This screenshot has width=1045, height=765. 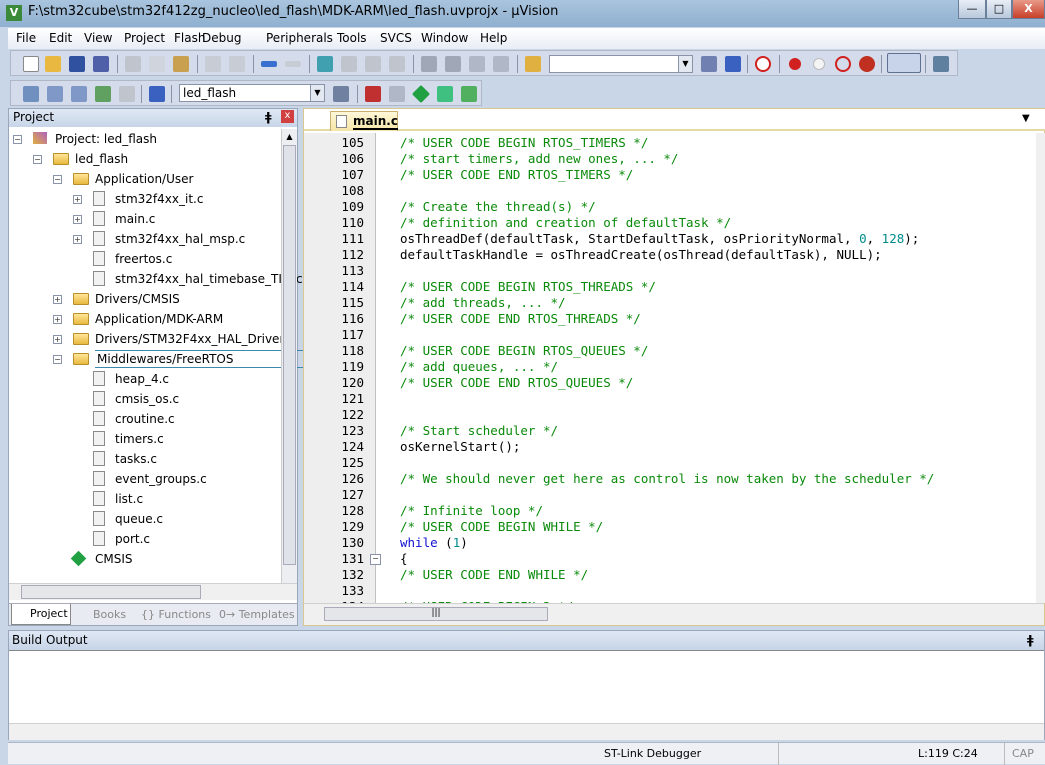 What do you see at coordinates (252, 93) in the screenshot?
I see `target-select: led_flash ▼` at bounding box center [252, 93].